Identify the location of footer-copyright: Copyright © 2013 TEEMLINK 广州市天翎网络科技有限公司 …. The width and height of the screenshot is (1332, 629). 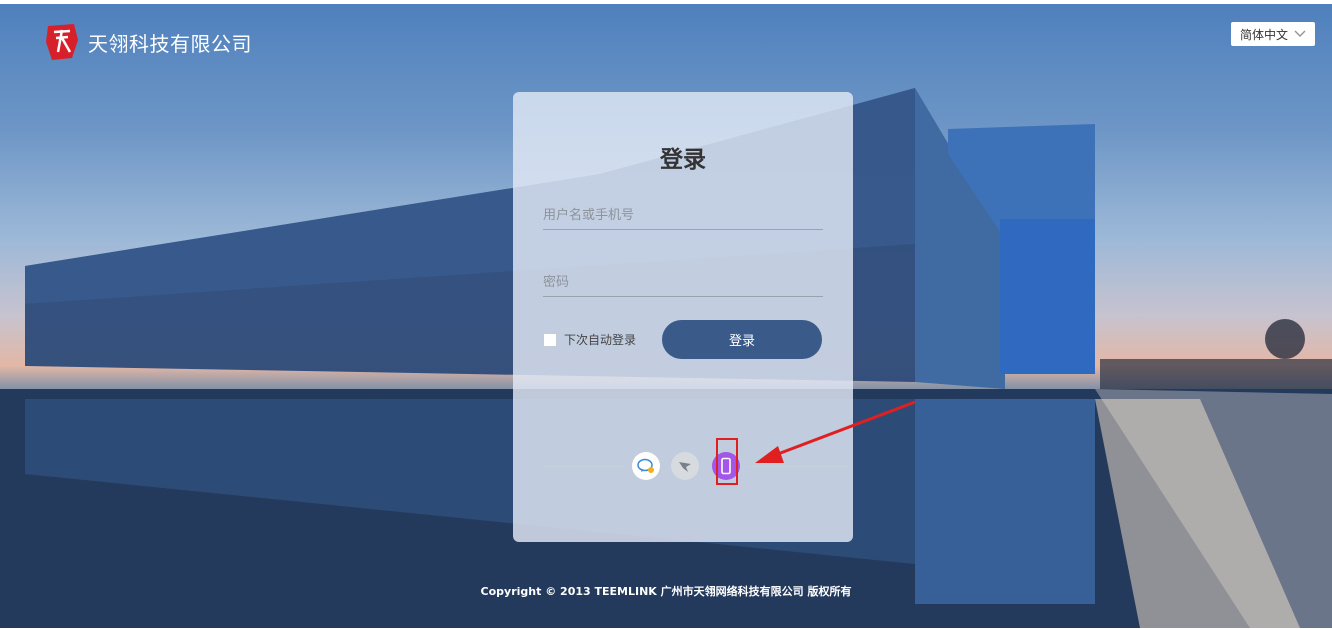
(666, 591).